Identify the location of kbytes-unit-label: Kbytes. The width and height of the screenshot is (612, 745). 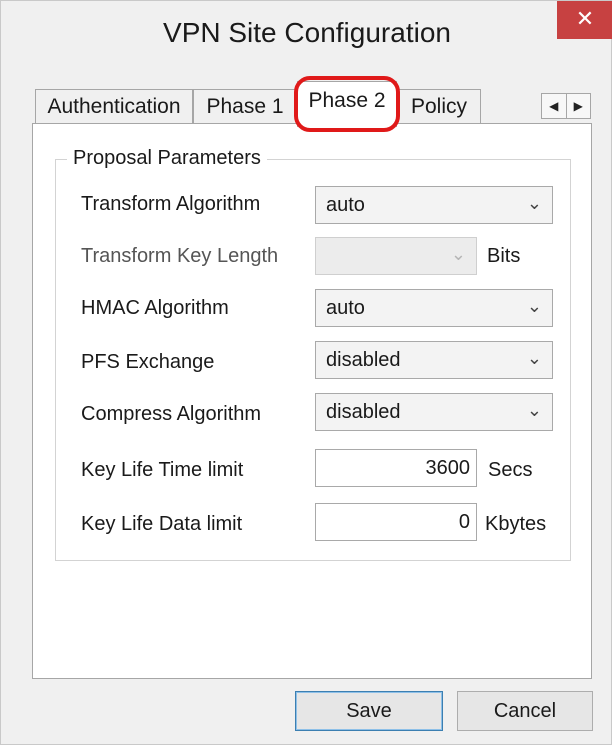
(516, 524).